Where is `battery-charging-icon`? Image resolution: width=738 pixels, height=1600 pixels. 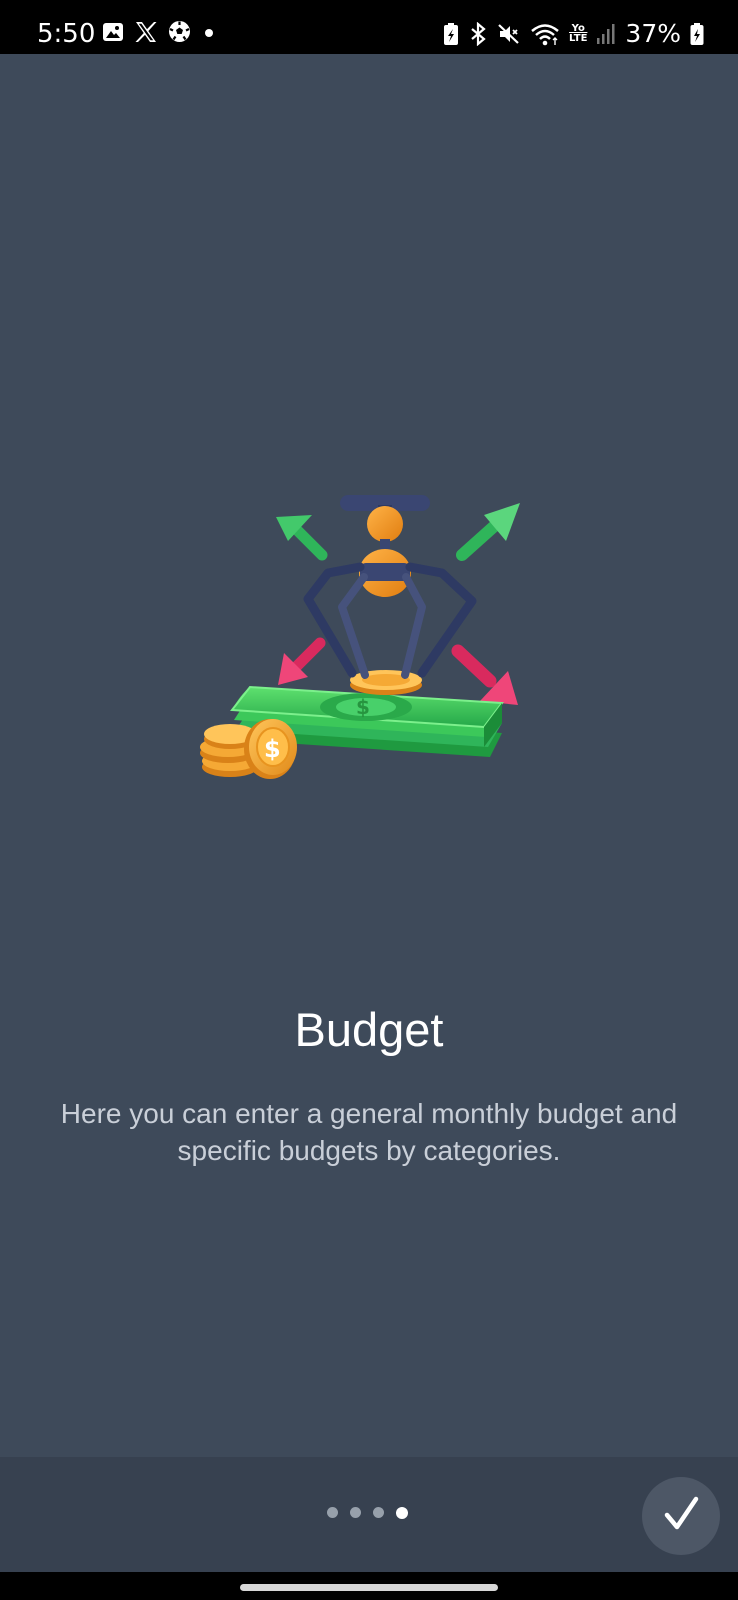 battery-charging-icon is located at coordinates (697, 34).